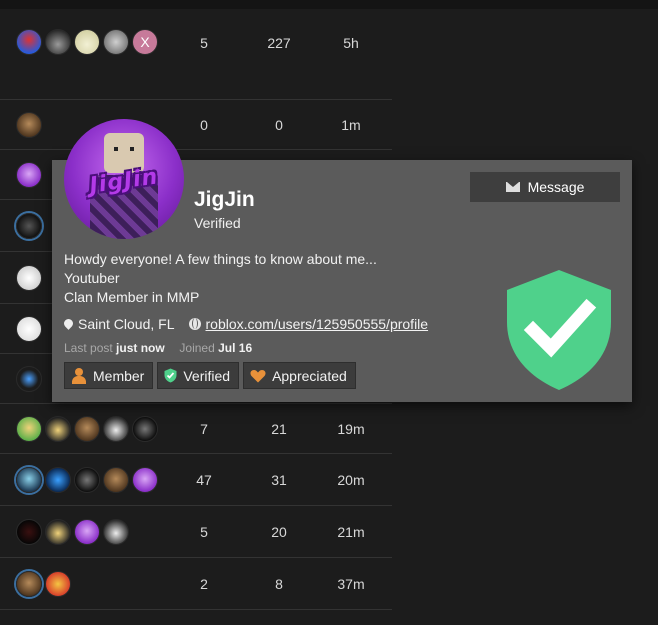  I want to click on avatar-letter: X, so click(145, 42).